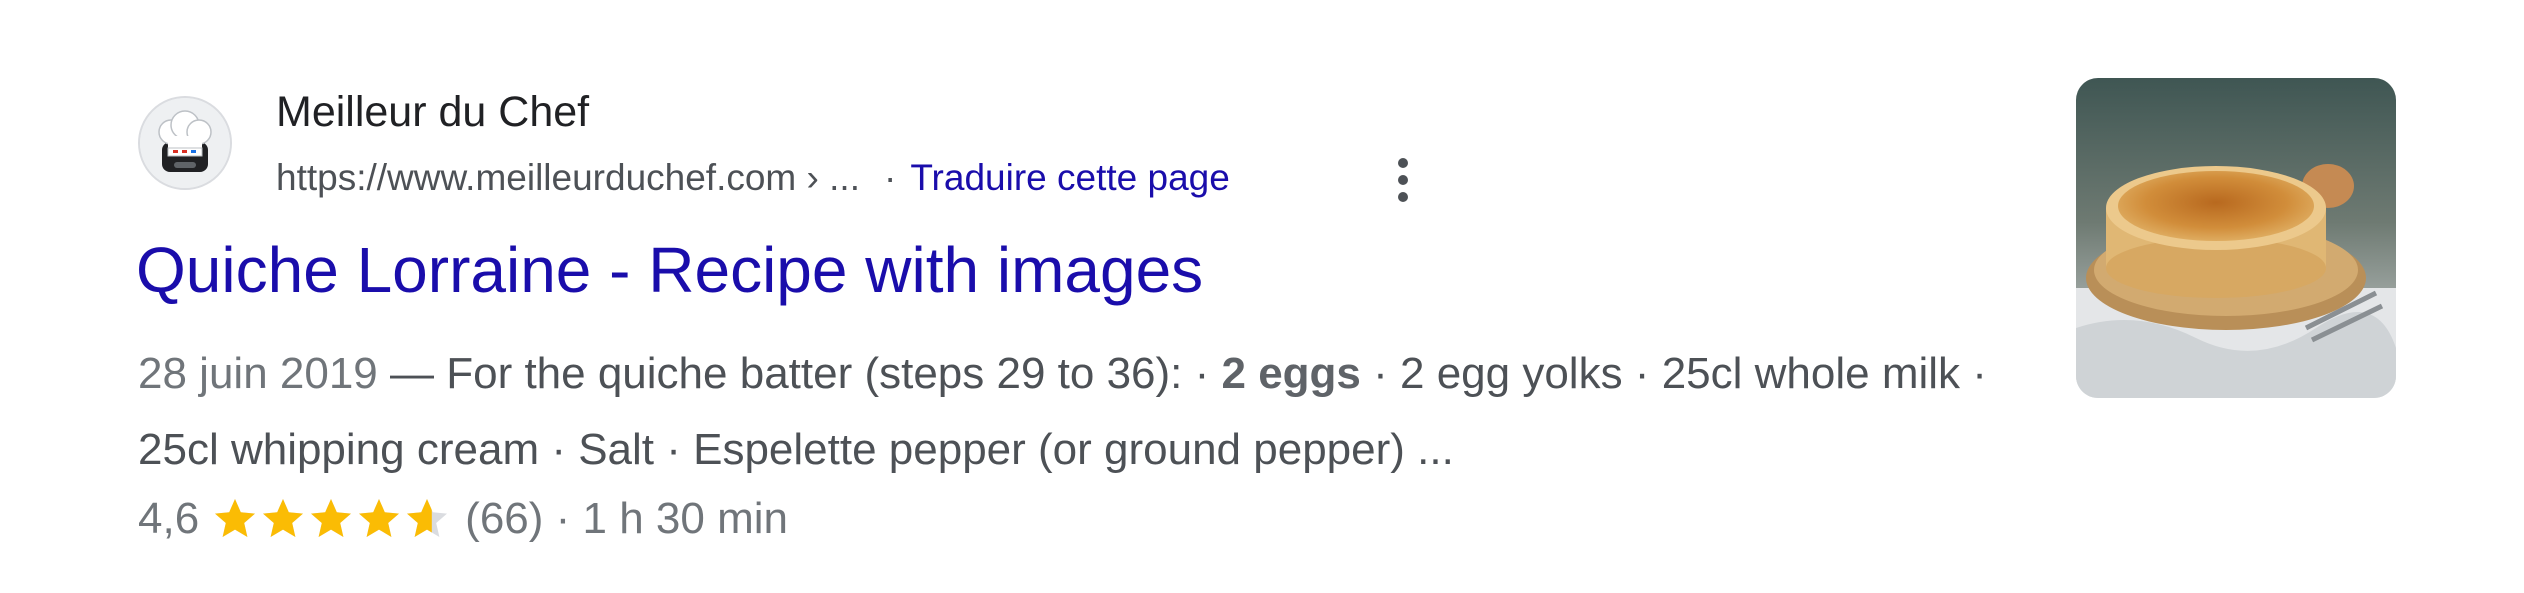  Describe the element at coordinates (463, 519) in the screenshot. I see `rating-line: 4,6 (66) · 1 h 30 min` at that location.